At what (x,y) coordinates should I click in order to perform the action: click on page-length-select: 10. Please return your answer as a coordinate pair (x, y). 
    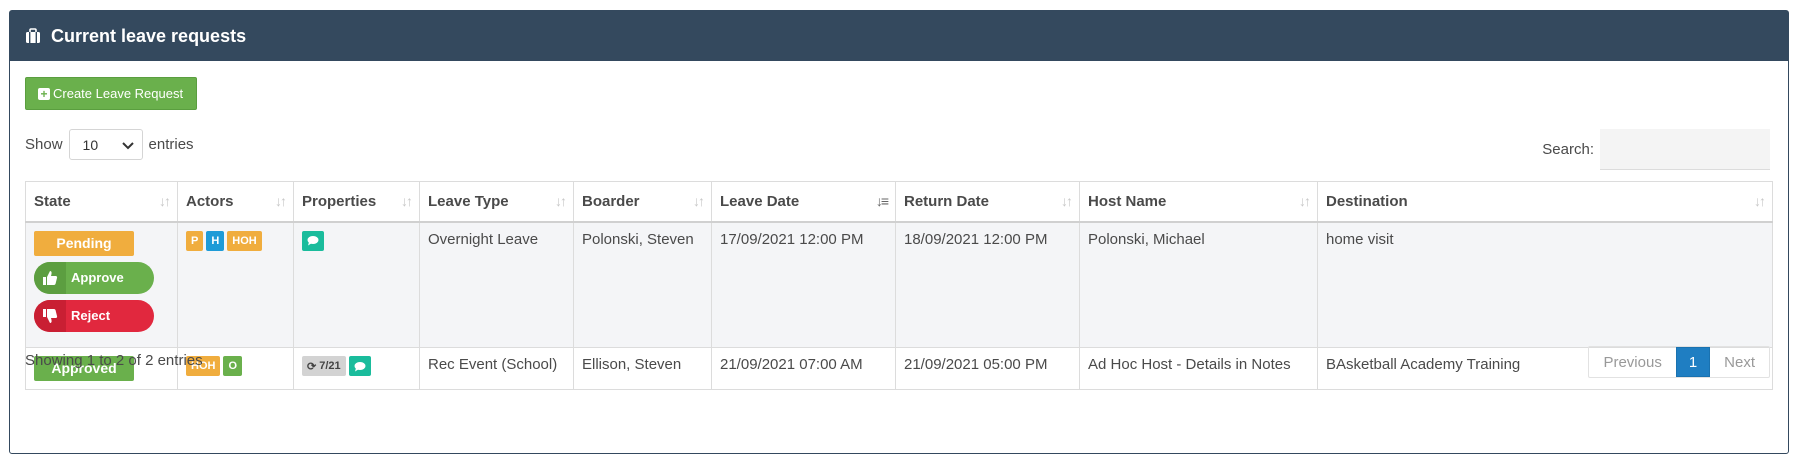
    Looking at the image, I should click on (105, 144).